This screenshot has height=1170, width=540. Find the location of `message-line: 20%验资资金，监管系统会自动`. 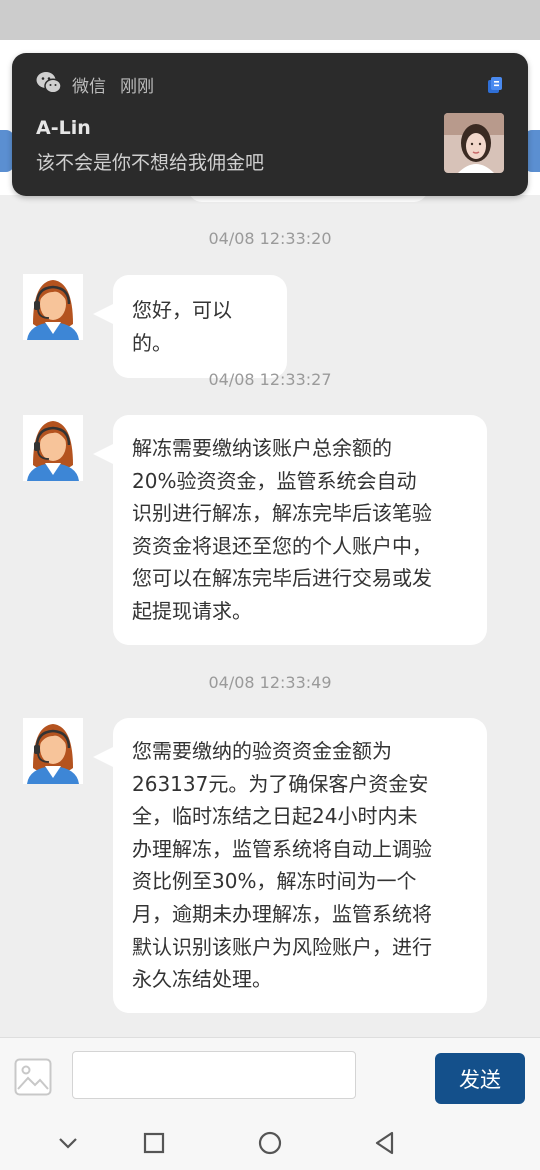

message-line: 20%验资资金，监管系统会自动 is located at coordinates (274, 480).